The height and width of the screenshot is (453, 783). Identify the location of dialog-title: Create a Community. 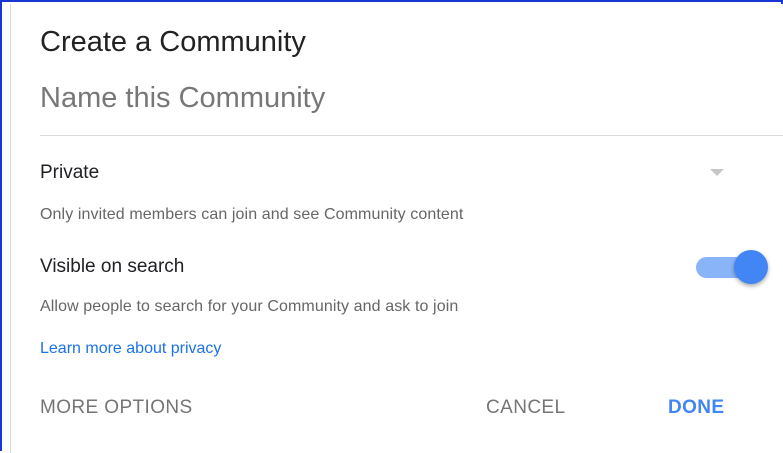
(173, 42).